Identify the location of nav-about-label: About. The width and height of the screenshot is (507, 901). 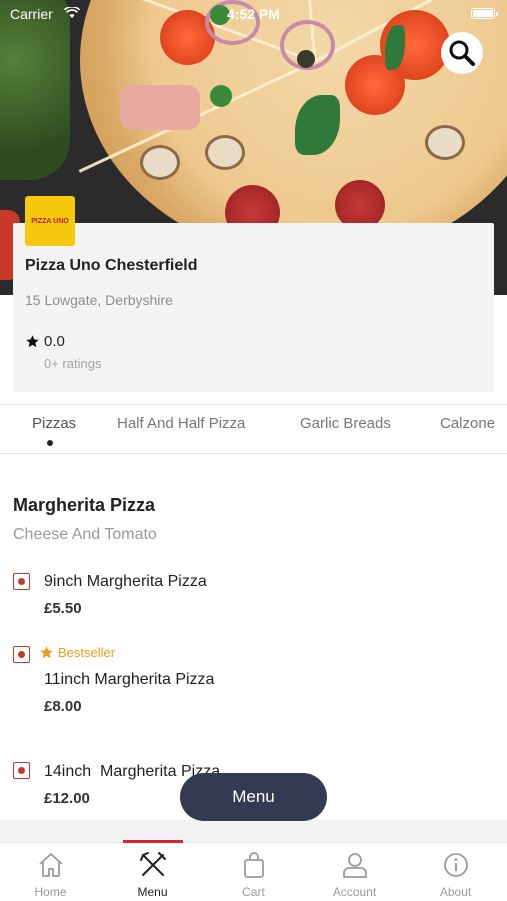
(455, 892).